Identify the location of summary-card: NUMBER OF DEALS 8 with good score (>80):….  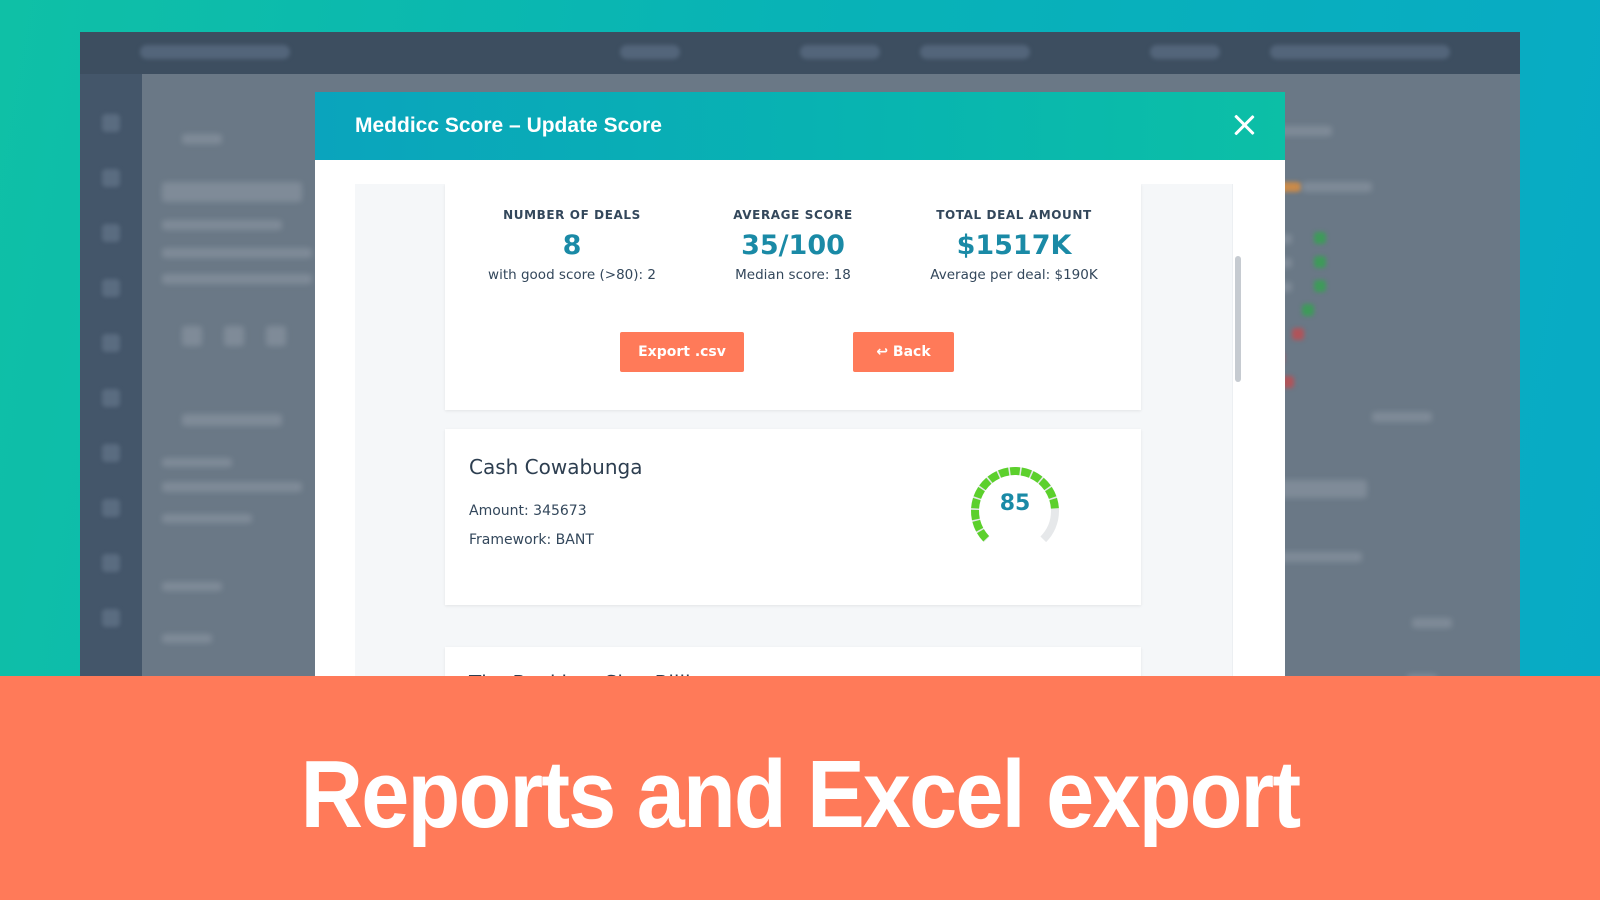
(793, 297).